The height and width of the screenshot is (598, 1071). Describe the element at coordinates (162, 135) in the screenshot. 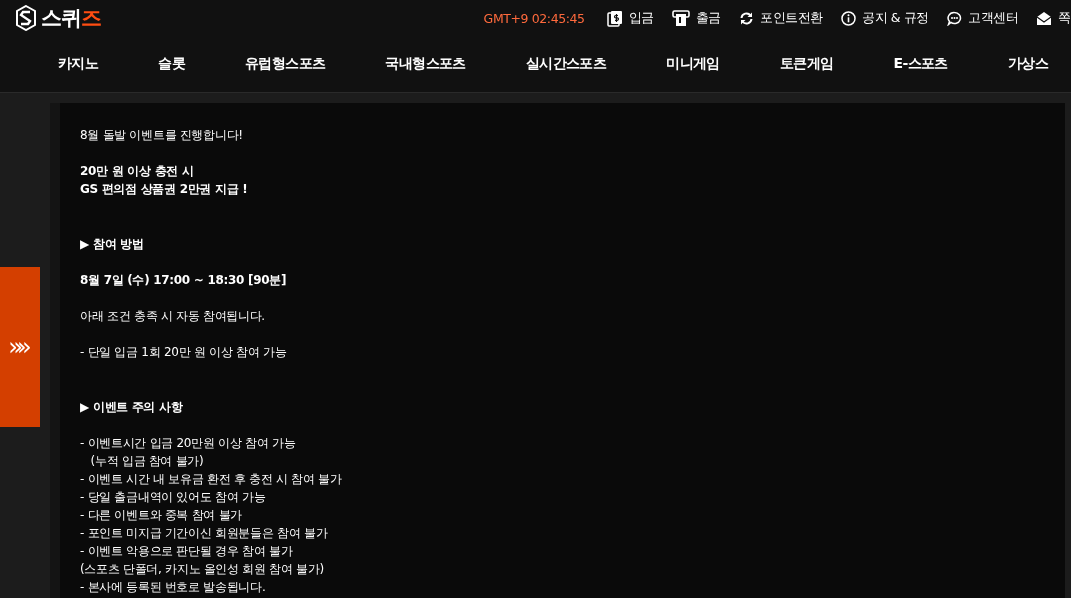

I see `notice-text: 8월 돌발 이벤트를 진행합니다!` at that location.